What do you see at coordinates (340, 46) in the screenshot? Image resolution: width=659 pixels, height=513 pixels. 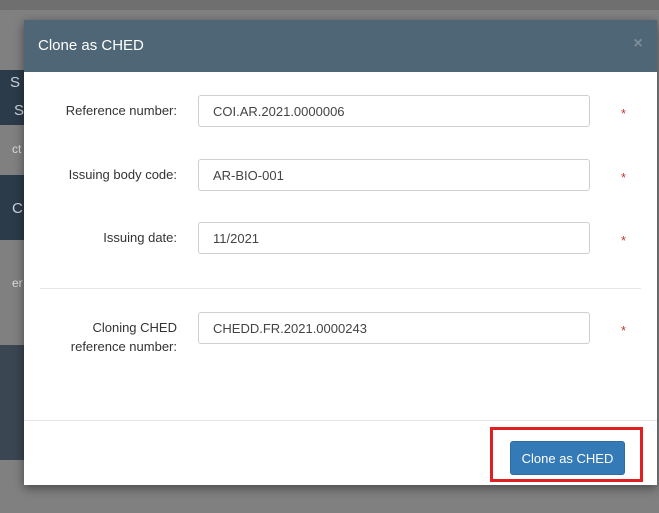 I see `dialog-header: Clone as CHED ×` at bounding box center [340, 46].